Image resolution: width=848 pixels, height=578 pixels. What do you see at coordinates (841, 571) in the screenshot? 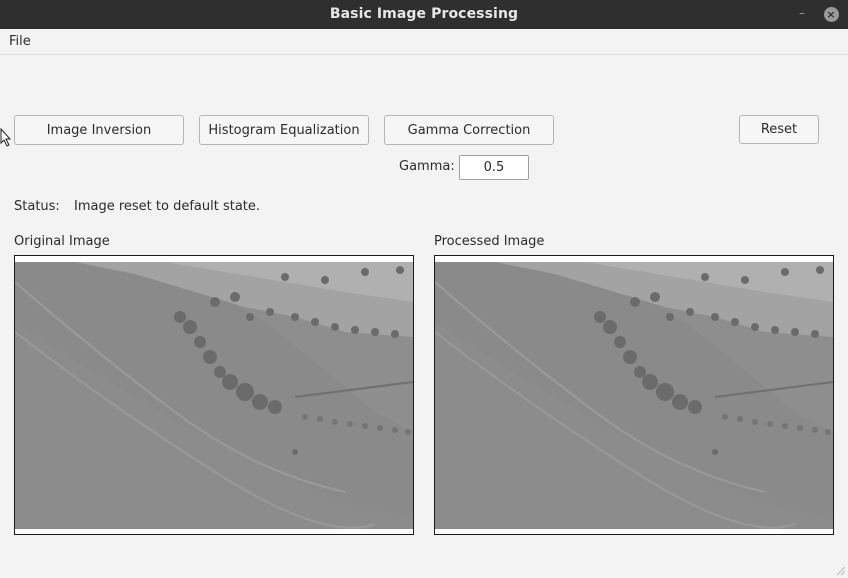
I see `resize-grip-icon` at bounding box center [841, 571].